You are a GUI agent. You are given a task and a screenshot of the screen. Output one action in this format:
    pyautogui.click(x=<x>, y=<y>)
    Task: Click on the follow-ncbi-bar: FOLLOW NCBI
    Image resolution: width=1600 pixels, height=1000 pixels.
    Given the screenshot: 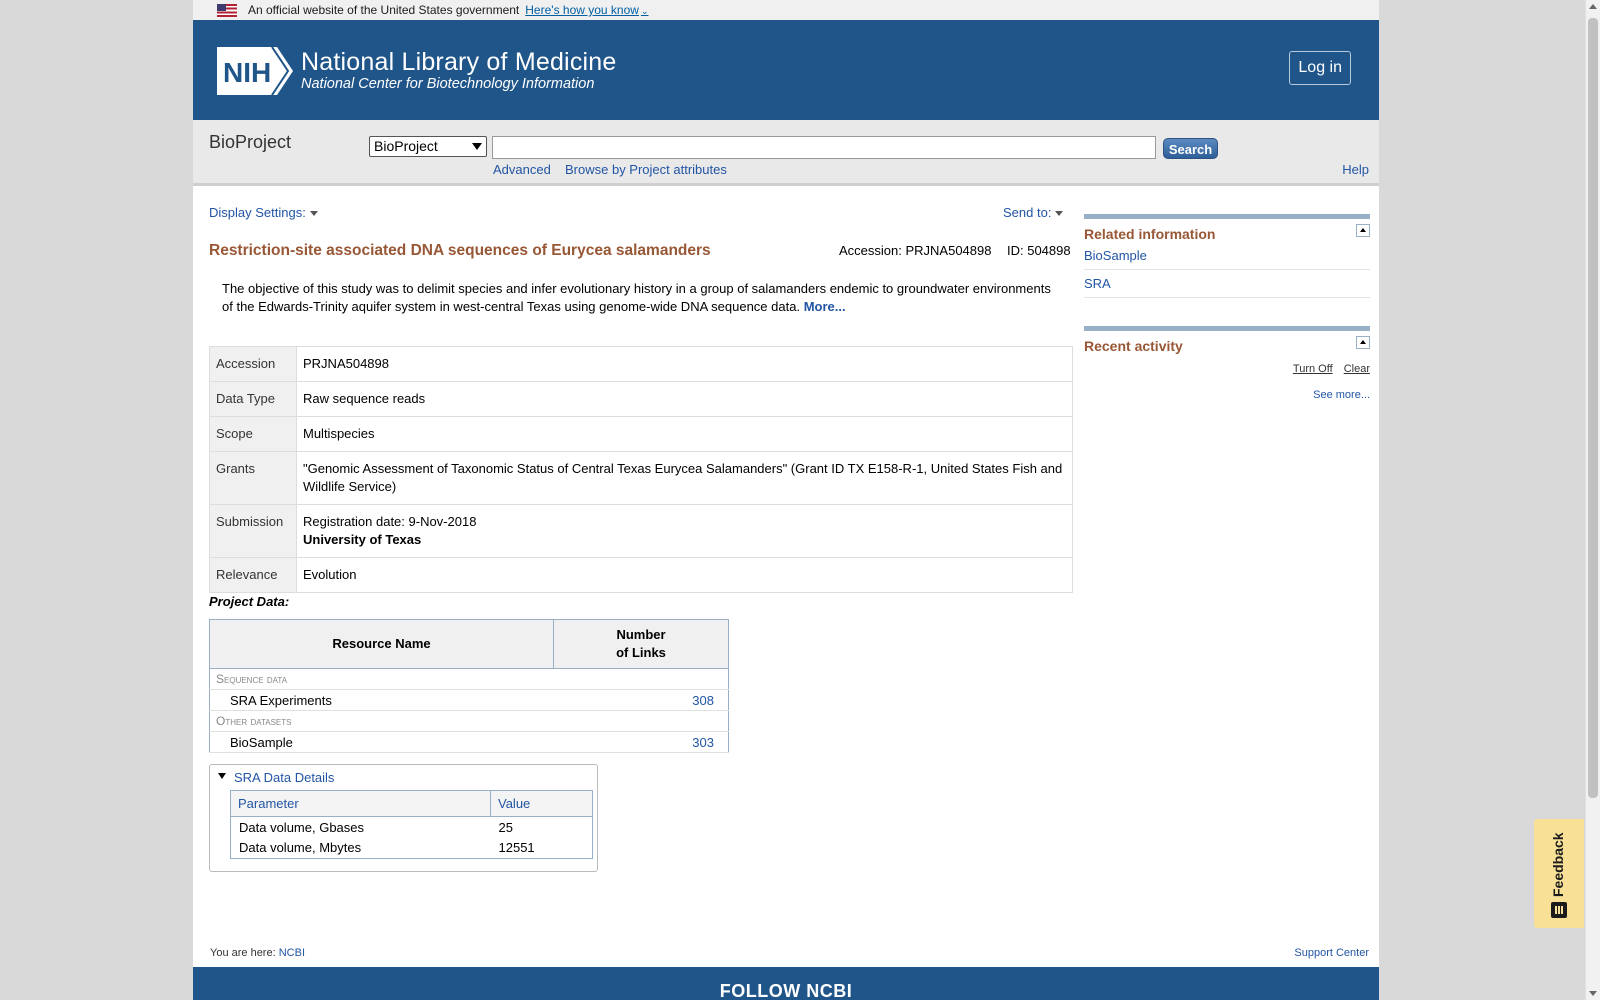 What is the action you would take?
    pyautogui.click(x=786, y=983)
    